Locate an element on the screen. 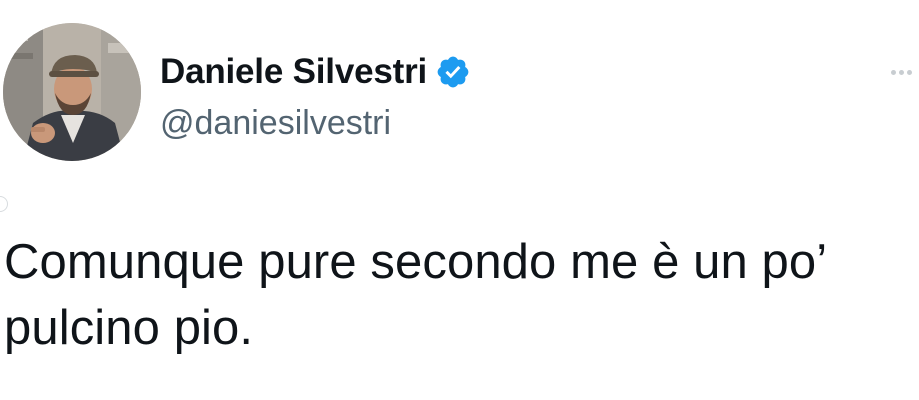  author-display-name: Daniele Silvestri is located at coordinates (293, 72).